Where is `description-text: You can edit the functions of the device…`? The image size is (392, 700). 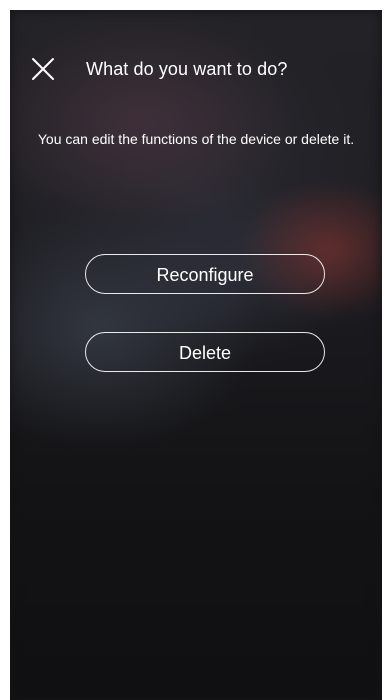 description-text: You can edit the functions of the device… is located at coordinates (196, 139).